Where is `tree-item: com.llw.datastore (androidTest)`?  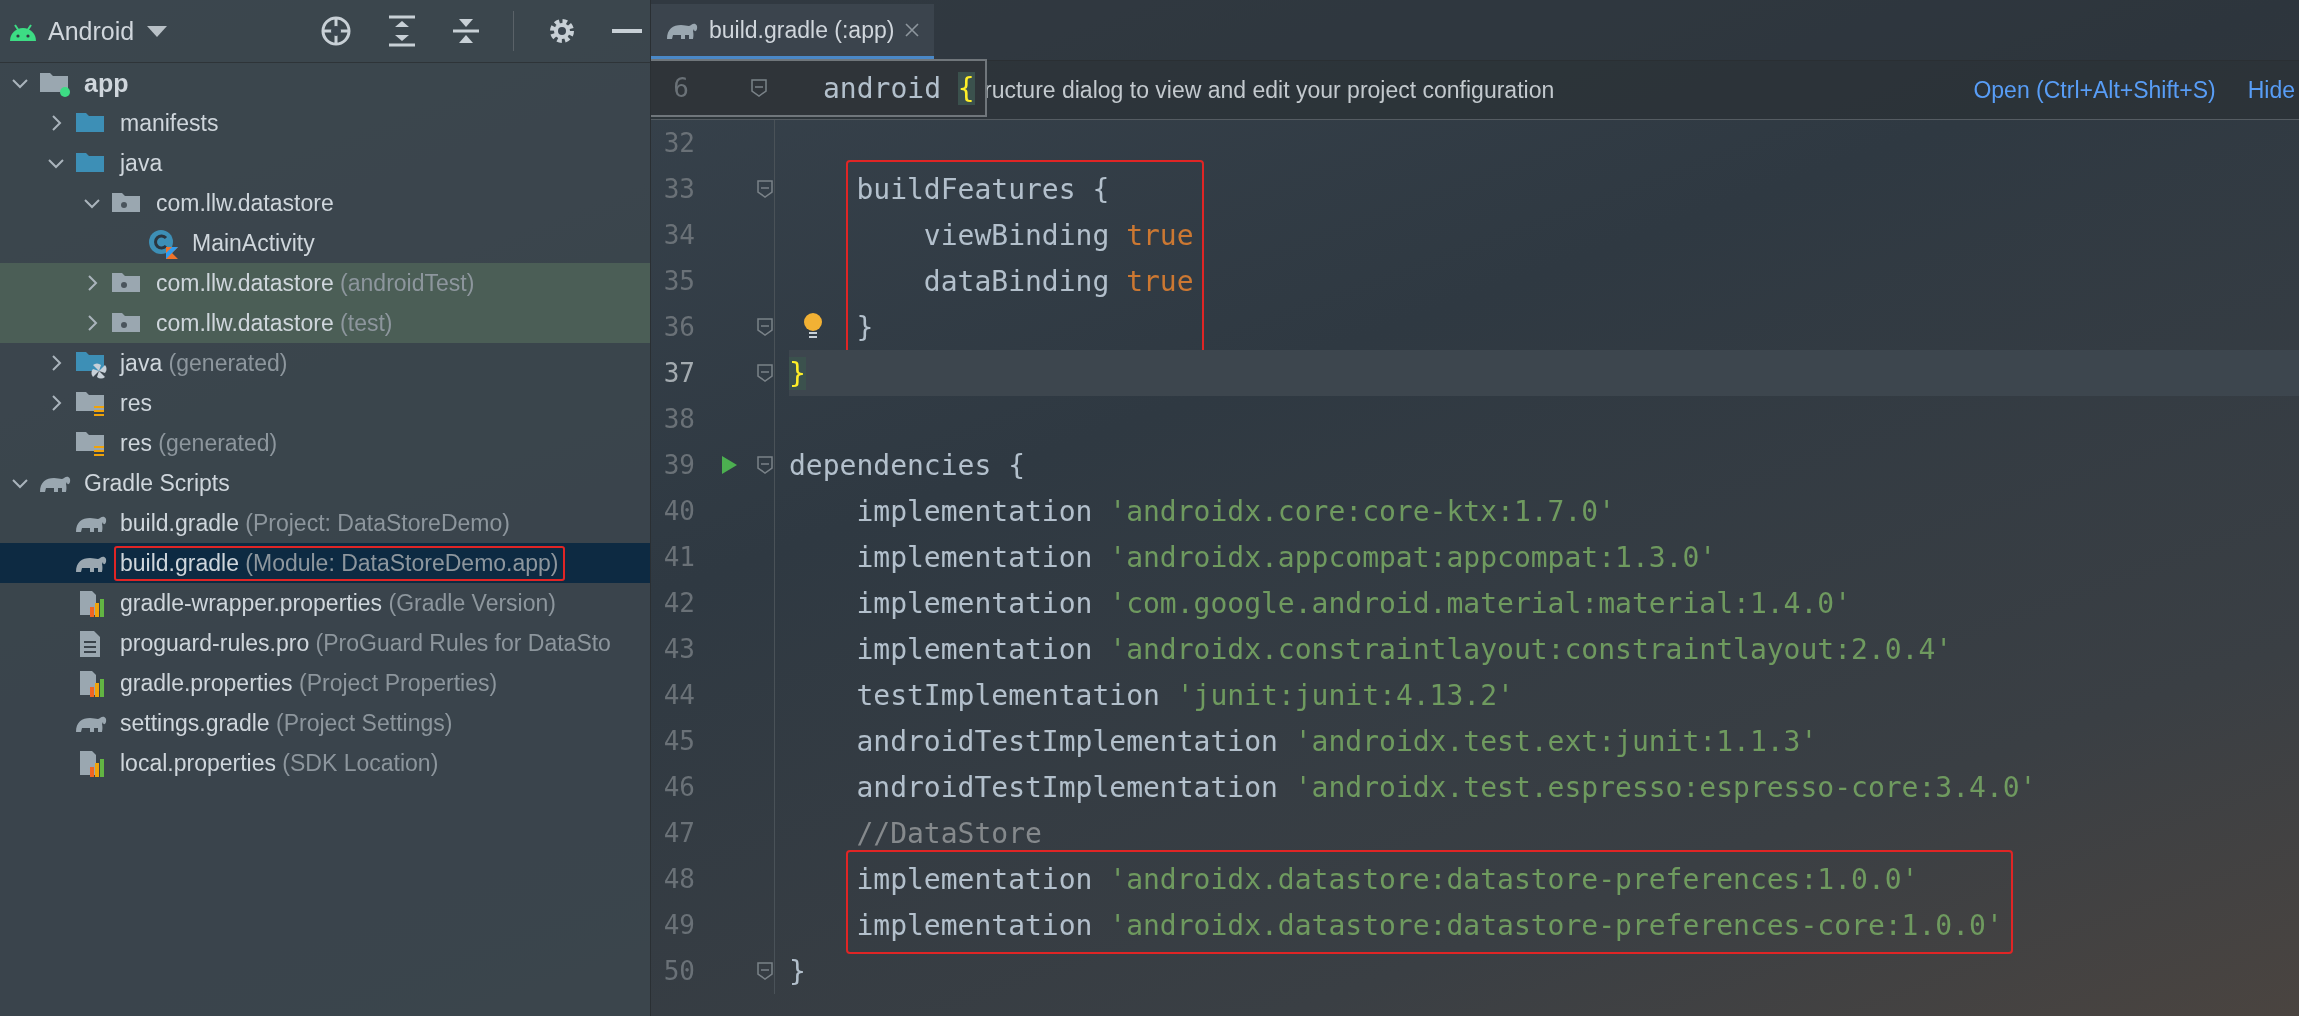 tree-item: com.llw.datastore (androidTest) is located at coordinates (325, 283).